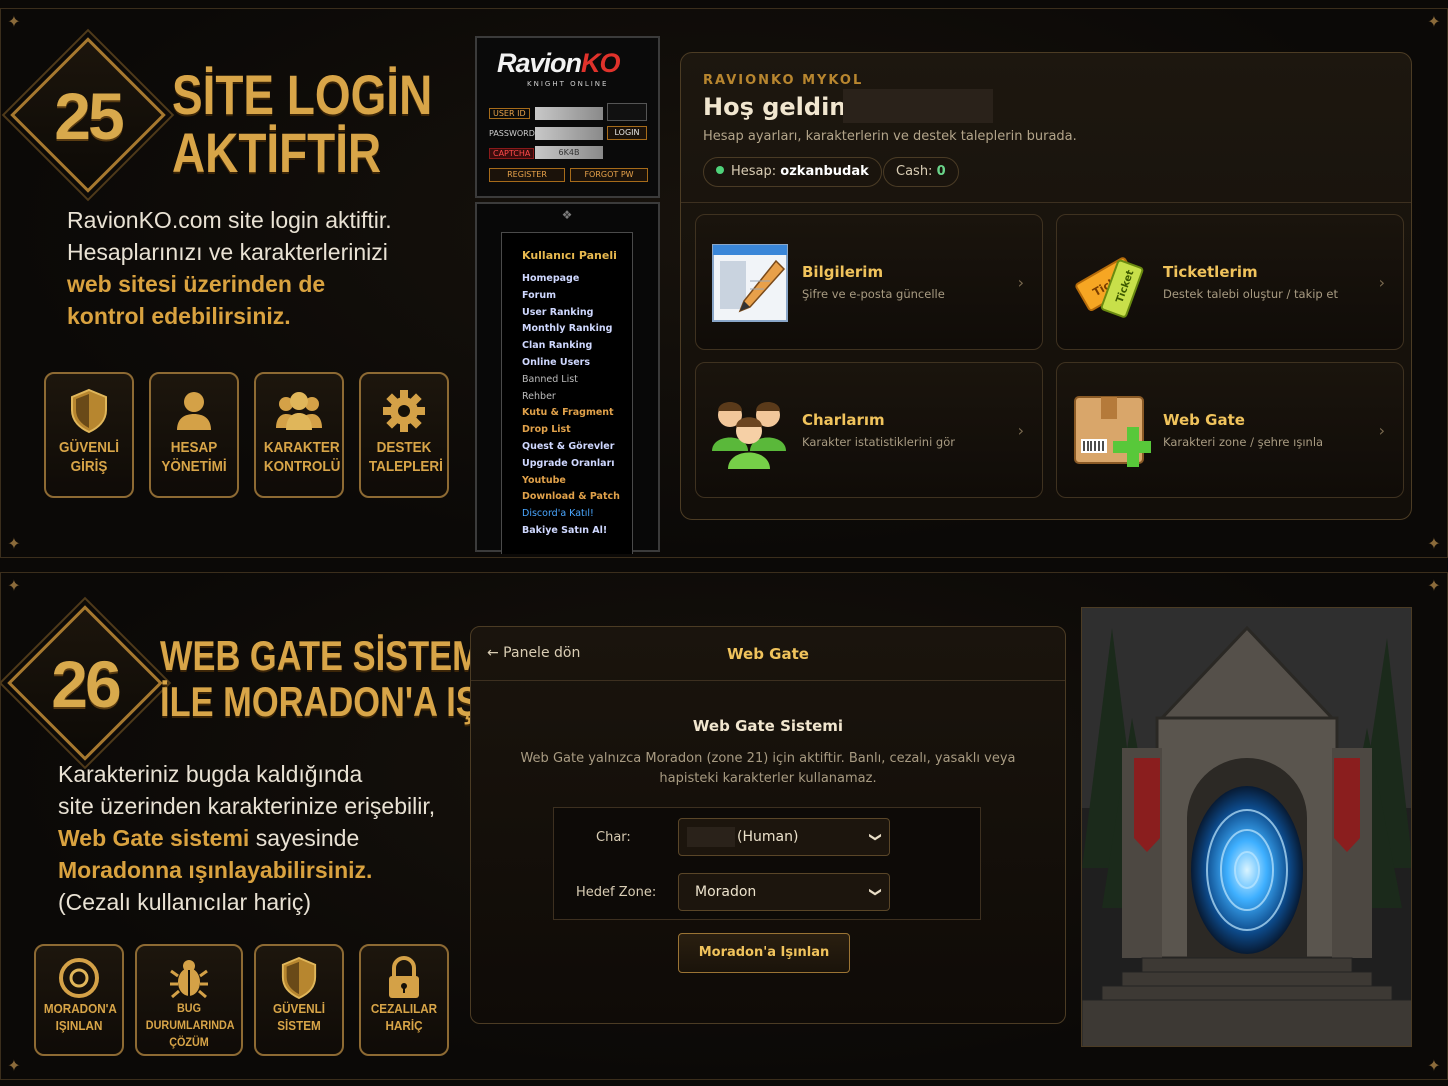  What do you see at coordinates (577, 531) in the screenshot?
I see `user-panel-menu-item: Bakiye Satın Al!` at bounding box center [577, 531].